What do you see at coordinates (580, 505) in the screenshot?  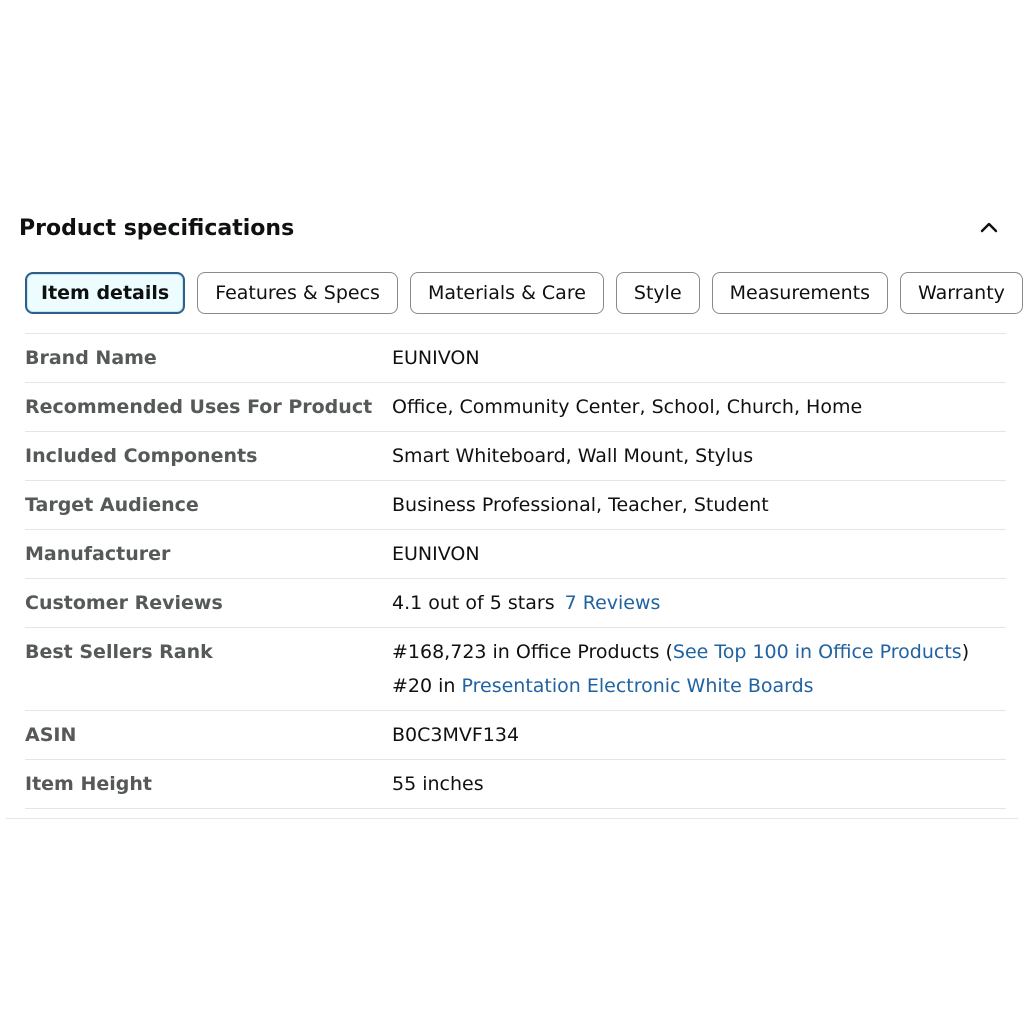 I see `row-value: Business Professional, Teacher, Student` at bounding box center [580, 505].